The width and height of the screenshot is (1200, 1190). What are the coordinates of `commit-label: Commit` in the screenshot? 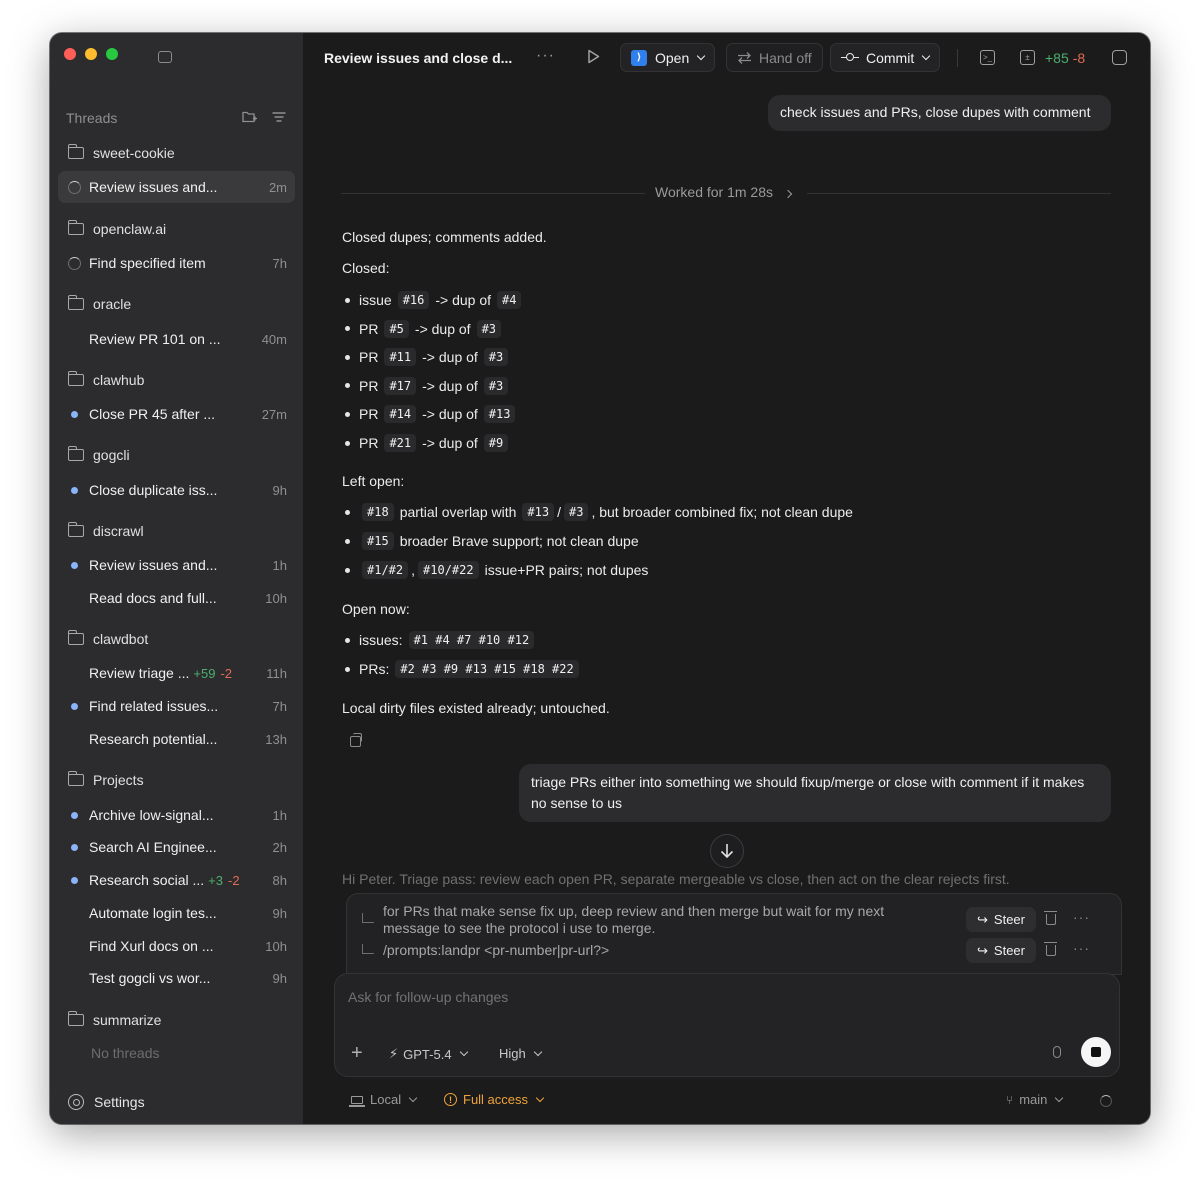 It's located at (890, 57).